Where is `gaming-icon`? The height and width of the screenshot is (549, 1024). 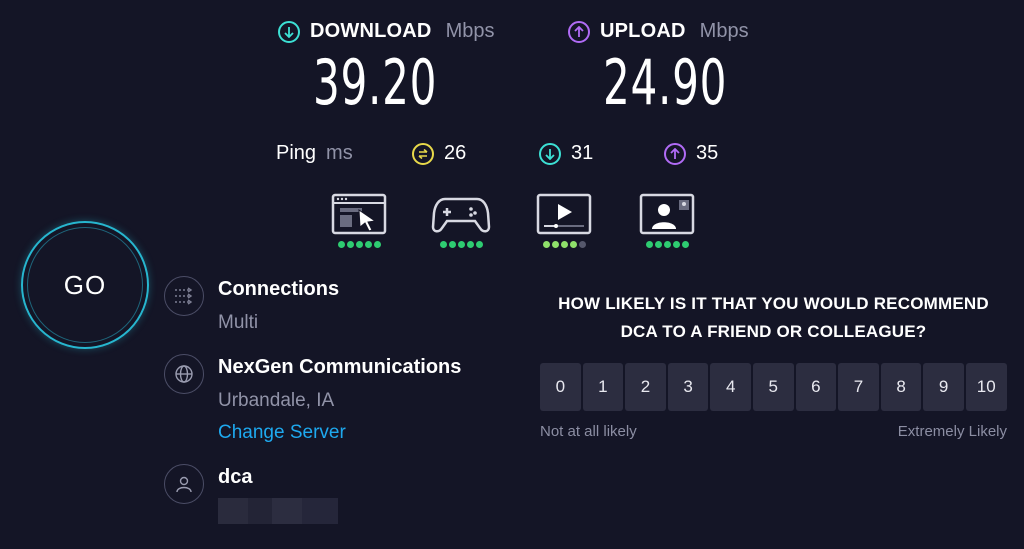 gaming-icon is located at coordinates (461, 215).